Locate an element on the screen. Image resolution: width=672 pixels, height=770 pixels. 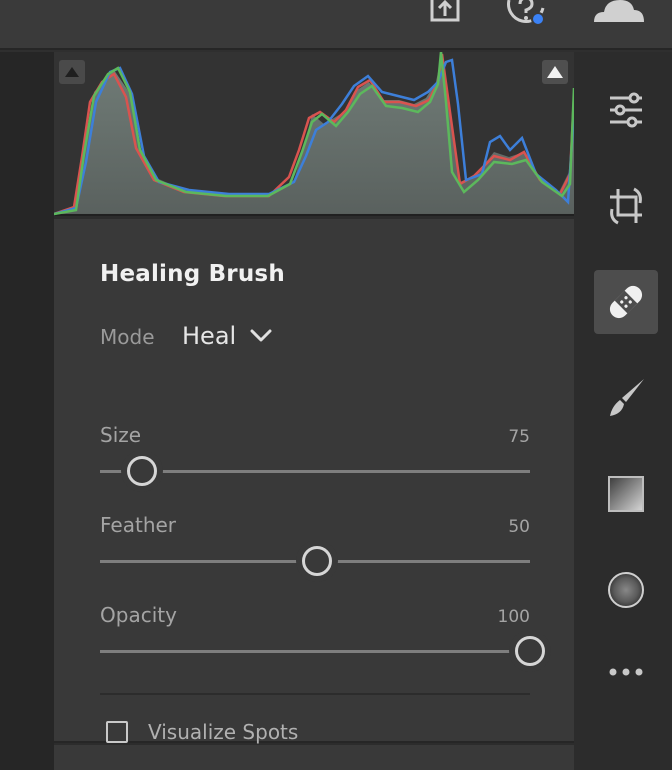
visualize-spots-label: Visualize Spots is located at coordinates (223, 732).